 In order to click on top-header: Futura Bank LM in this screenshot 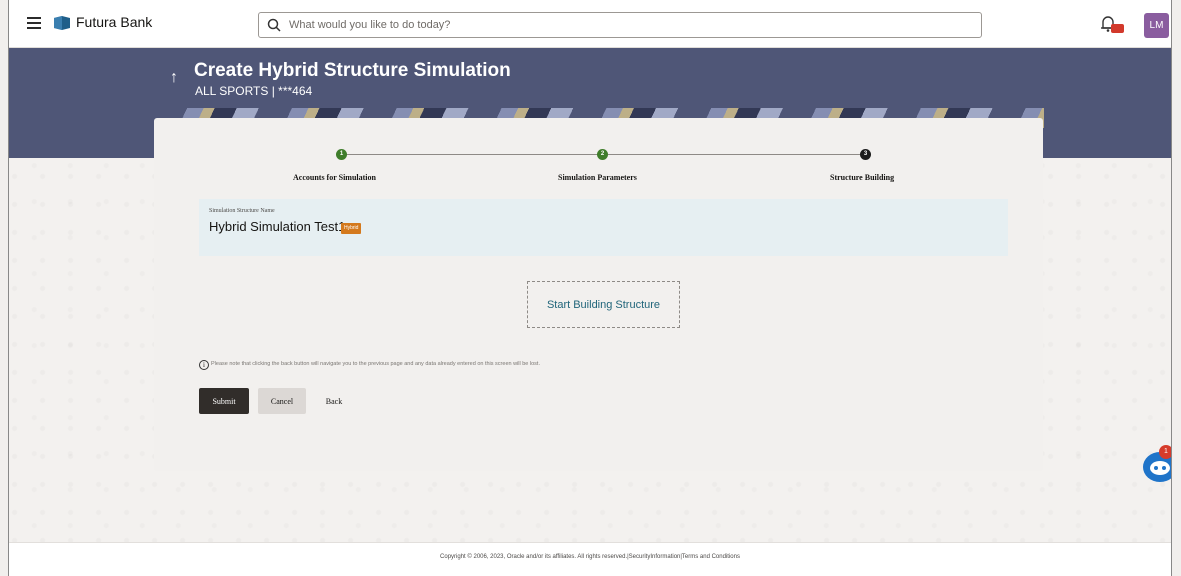, I will do `click(590, 24)`.